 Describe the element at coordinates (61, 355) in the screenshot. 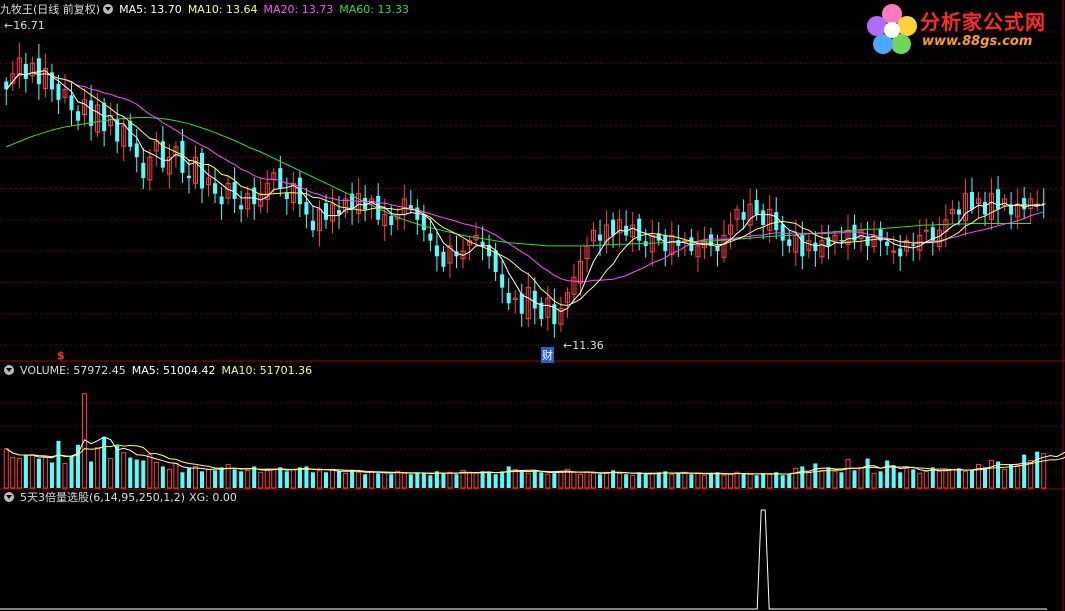

I see `dividend-marker: $` at that location.